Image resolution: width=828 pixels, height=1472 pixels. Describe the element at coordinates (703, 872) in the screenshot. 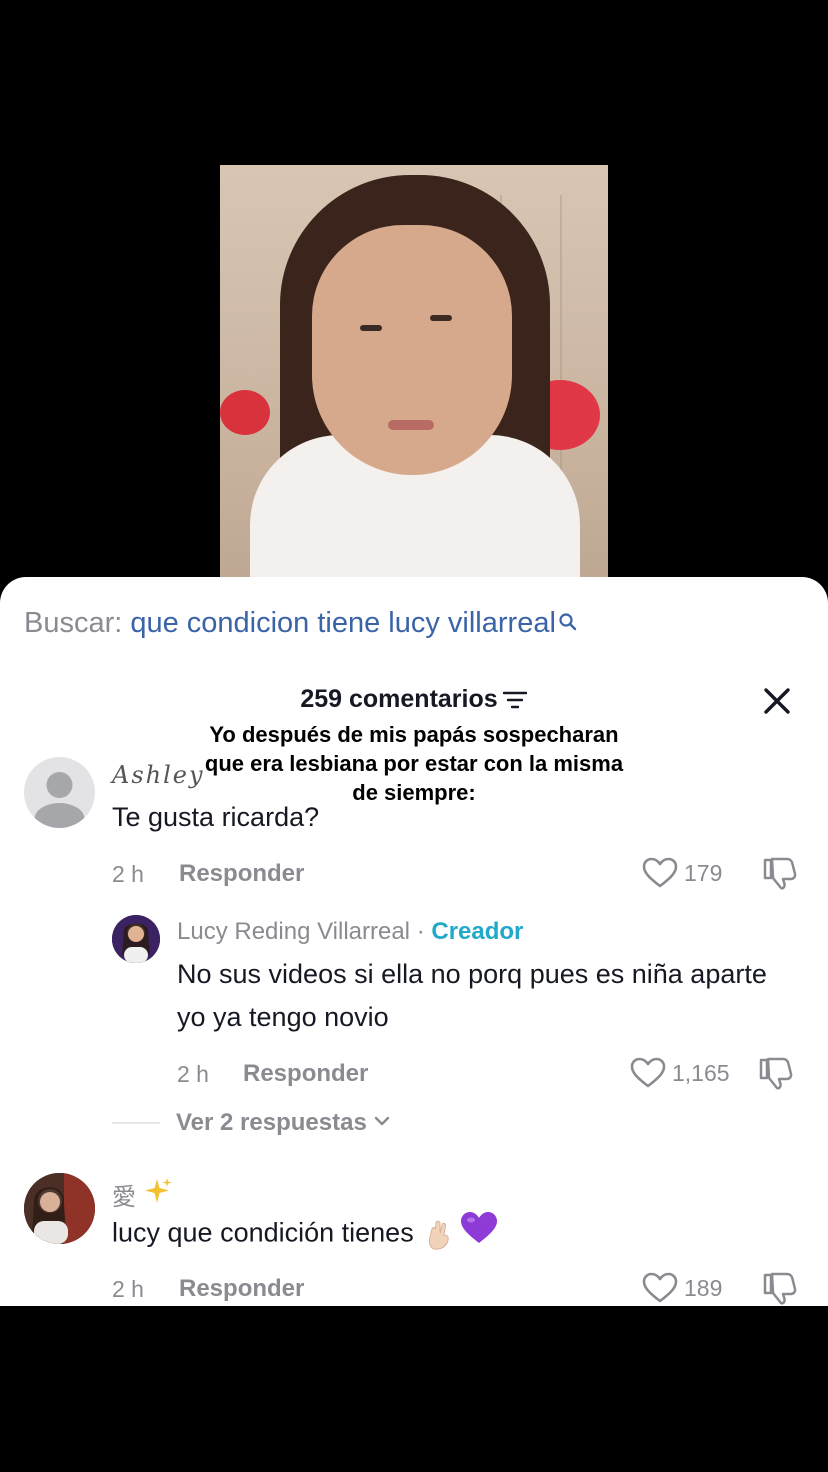

I see `like-count: 179` at that location.